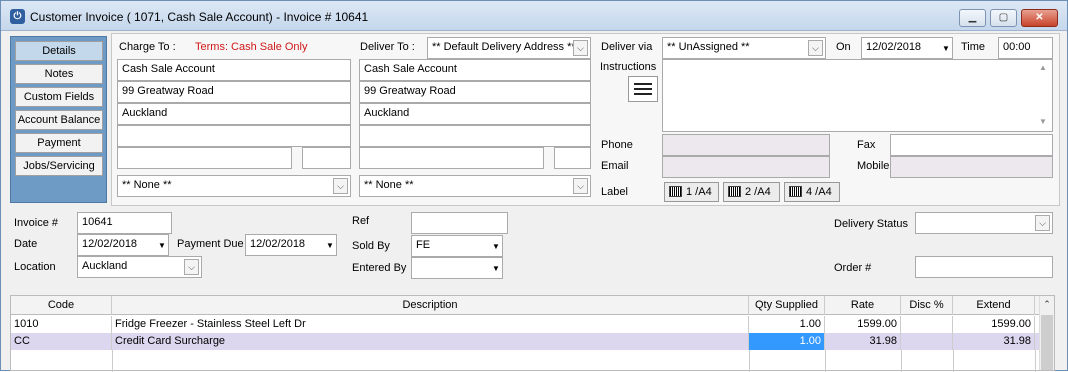  I want to click on payment-due-label: Payment Due, so click(210, 244).